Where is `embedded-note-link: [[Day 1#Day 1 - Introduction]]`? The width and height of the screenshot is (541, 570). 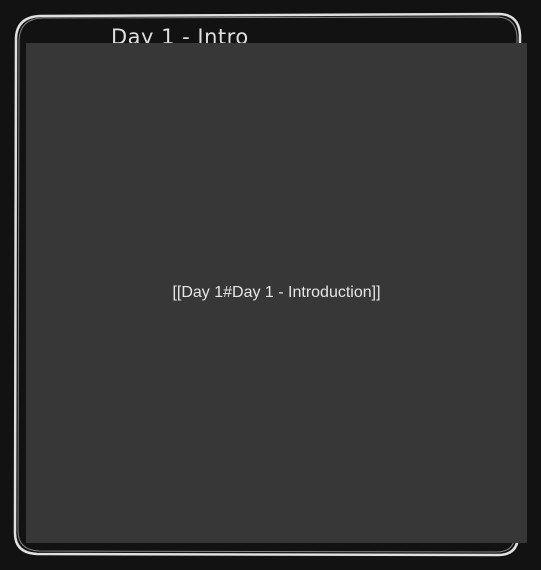
embedded-note-link: [[Day 1#Day 1 - Introduction]] is located at coordinates (276, 293).